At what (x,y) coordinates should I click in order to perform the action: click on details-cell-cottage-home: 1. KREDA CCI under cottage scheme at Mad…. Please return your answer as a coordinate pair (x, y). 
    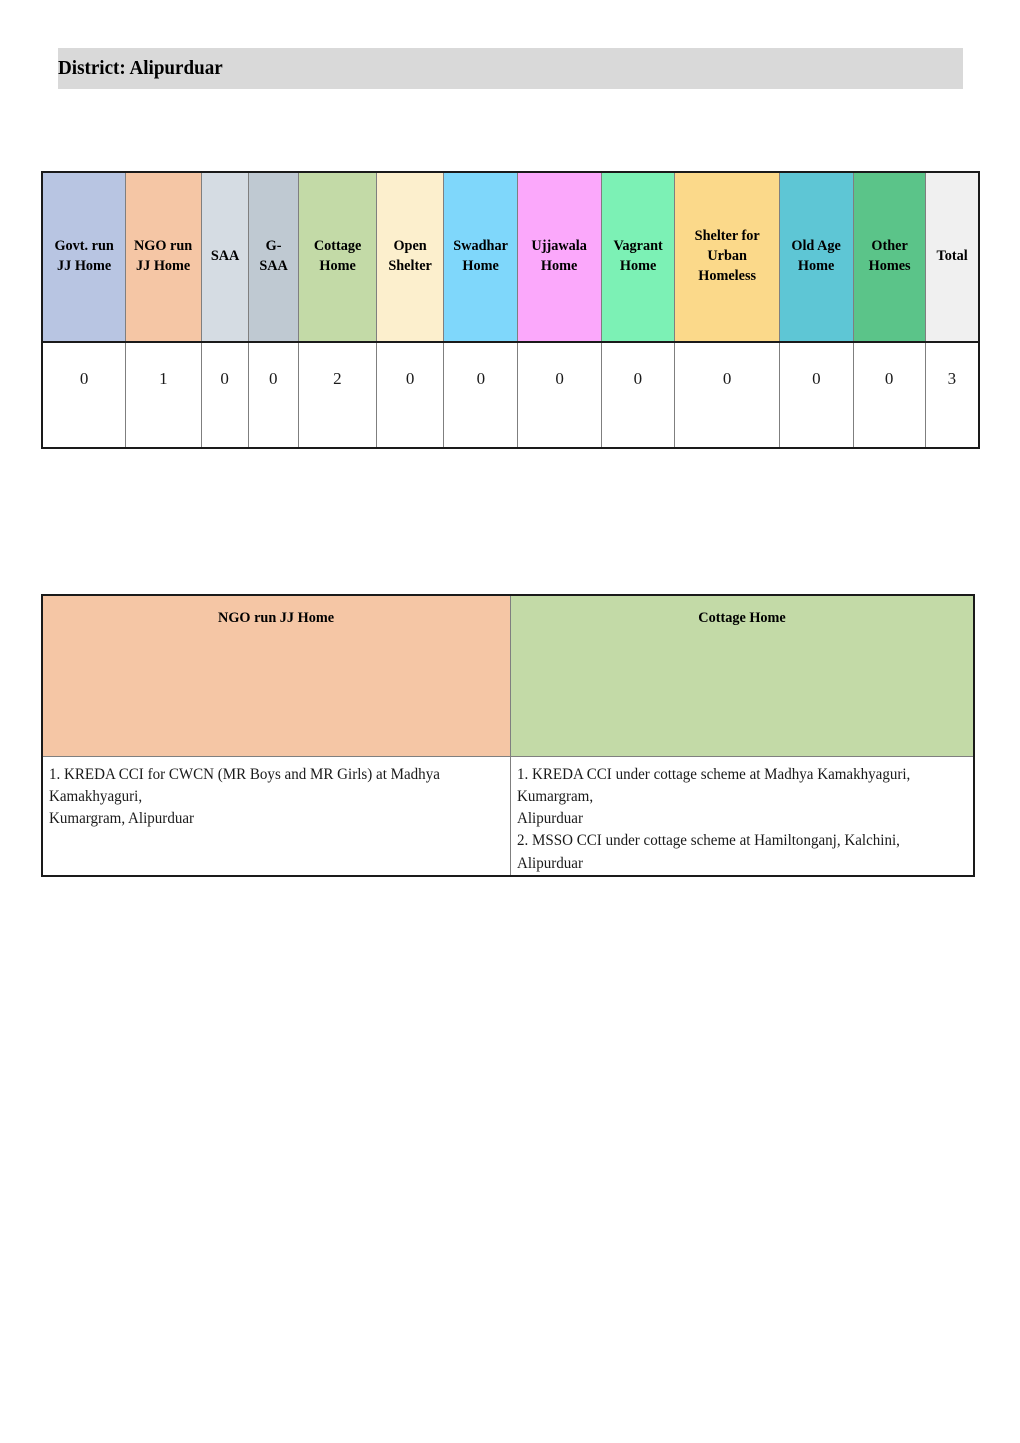
    Looking at the image, I should click on (742, 816).